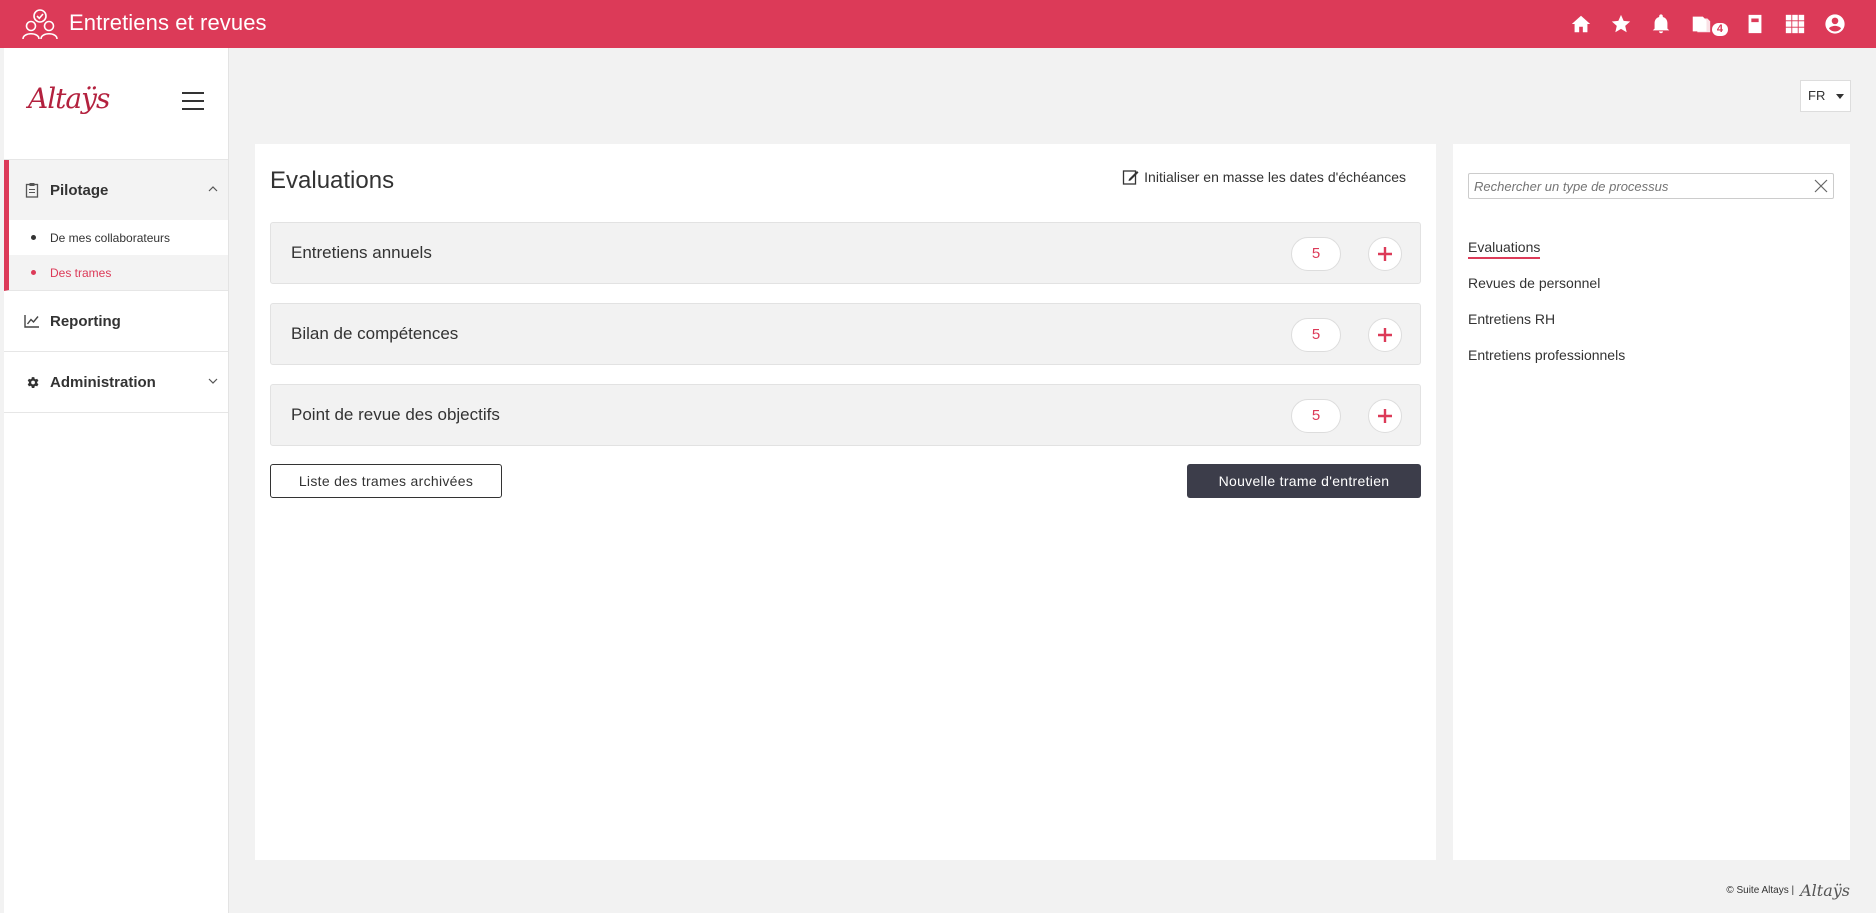 The width and height of the screenshot is (1876, 913). I want to click on process-type-label: Entretiens RH, so click(1512, 319).